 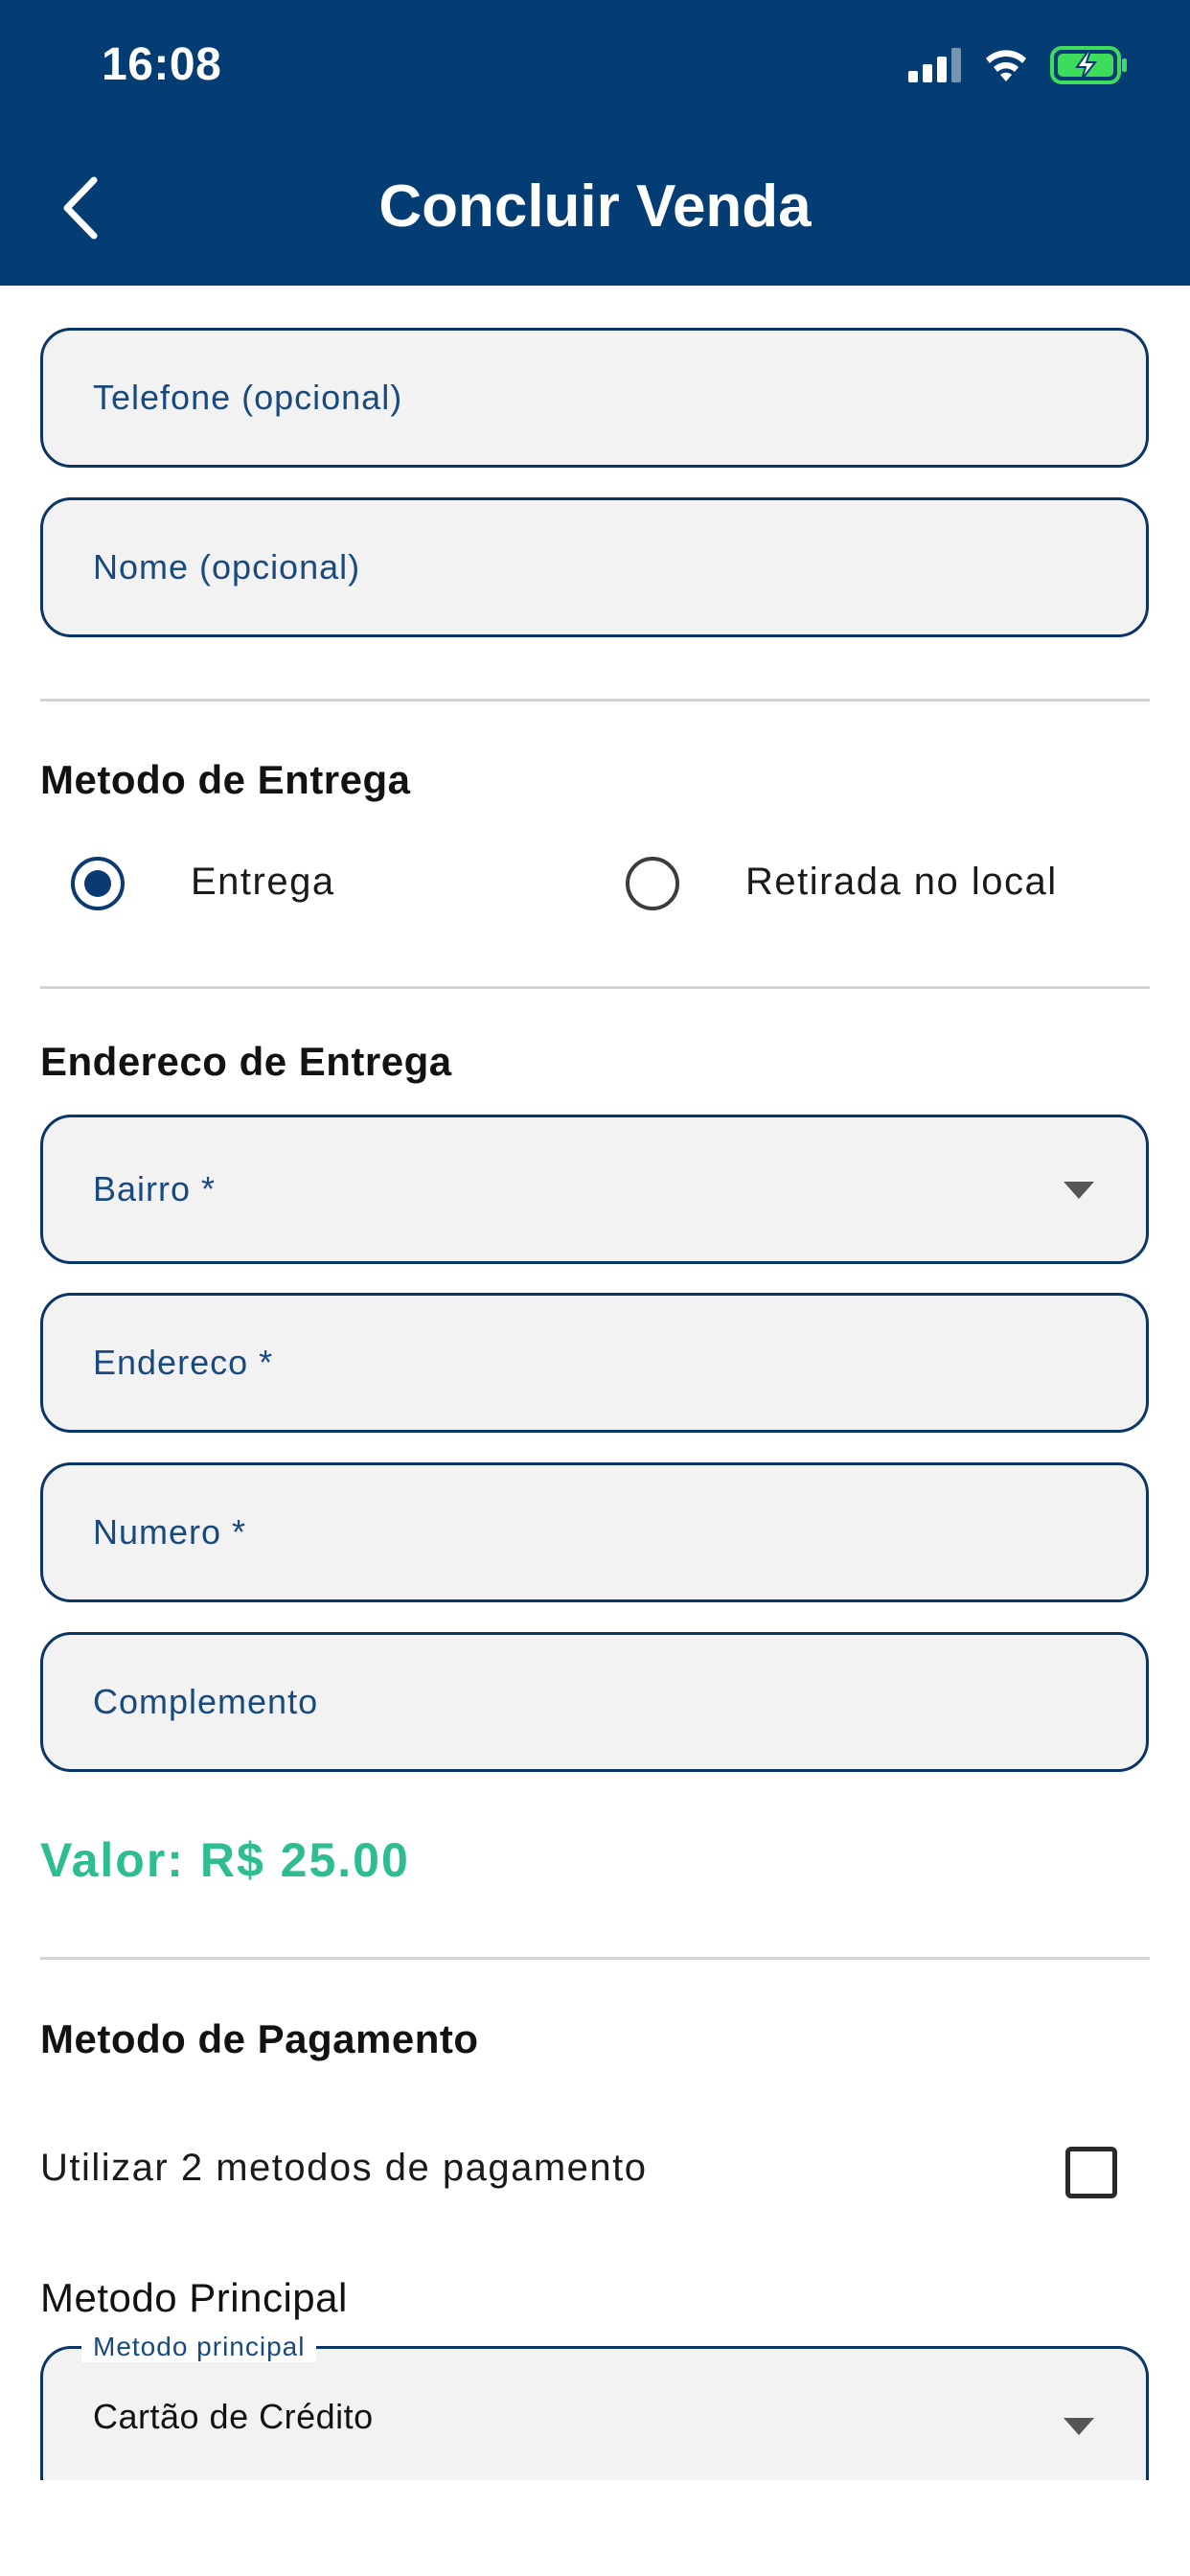 I want to click on bottom-area, so click(x=595, y=2528).